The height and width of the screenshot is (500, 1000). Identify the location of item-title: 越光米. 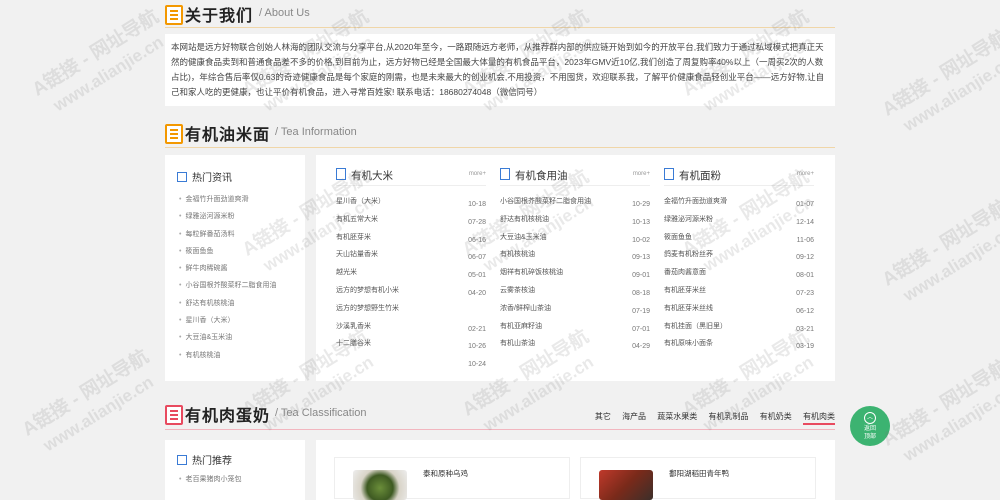
(346, 273).